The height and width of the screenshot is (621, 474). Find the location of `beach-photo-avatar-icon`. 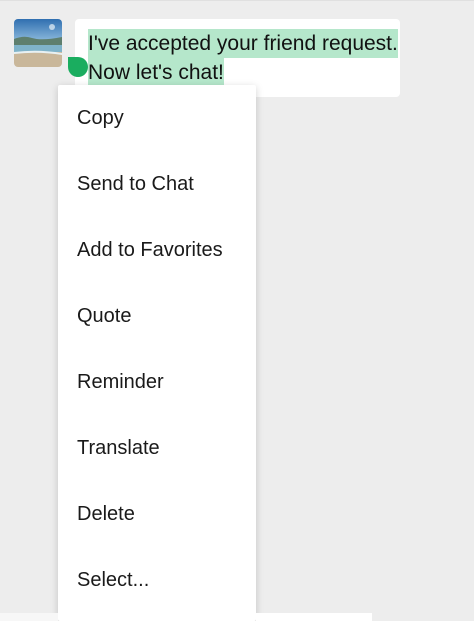

beach-photo-avatar-icon is located at coordinates (38, 43).